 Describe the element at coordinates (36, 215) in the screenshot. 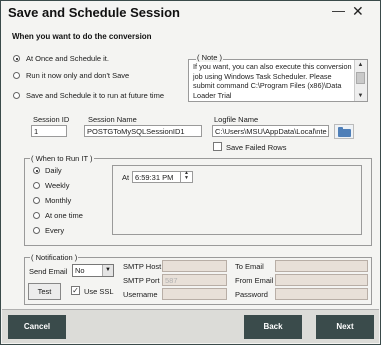

I see `radio-at-one-time` at that location.